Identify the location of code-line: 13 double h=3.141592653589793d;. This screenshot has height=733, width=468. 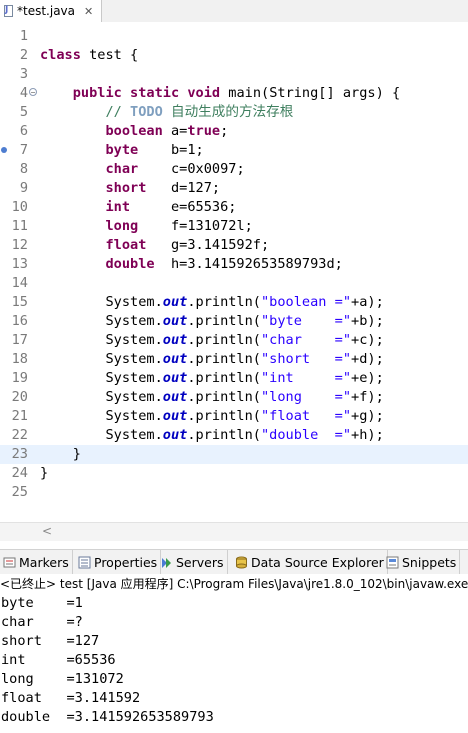
(234, 264).